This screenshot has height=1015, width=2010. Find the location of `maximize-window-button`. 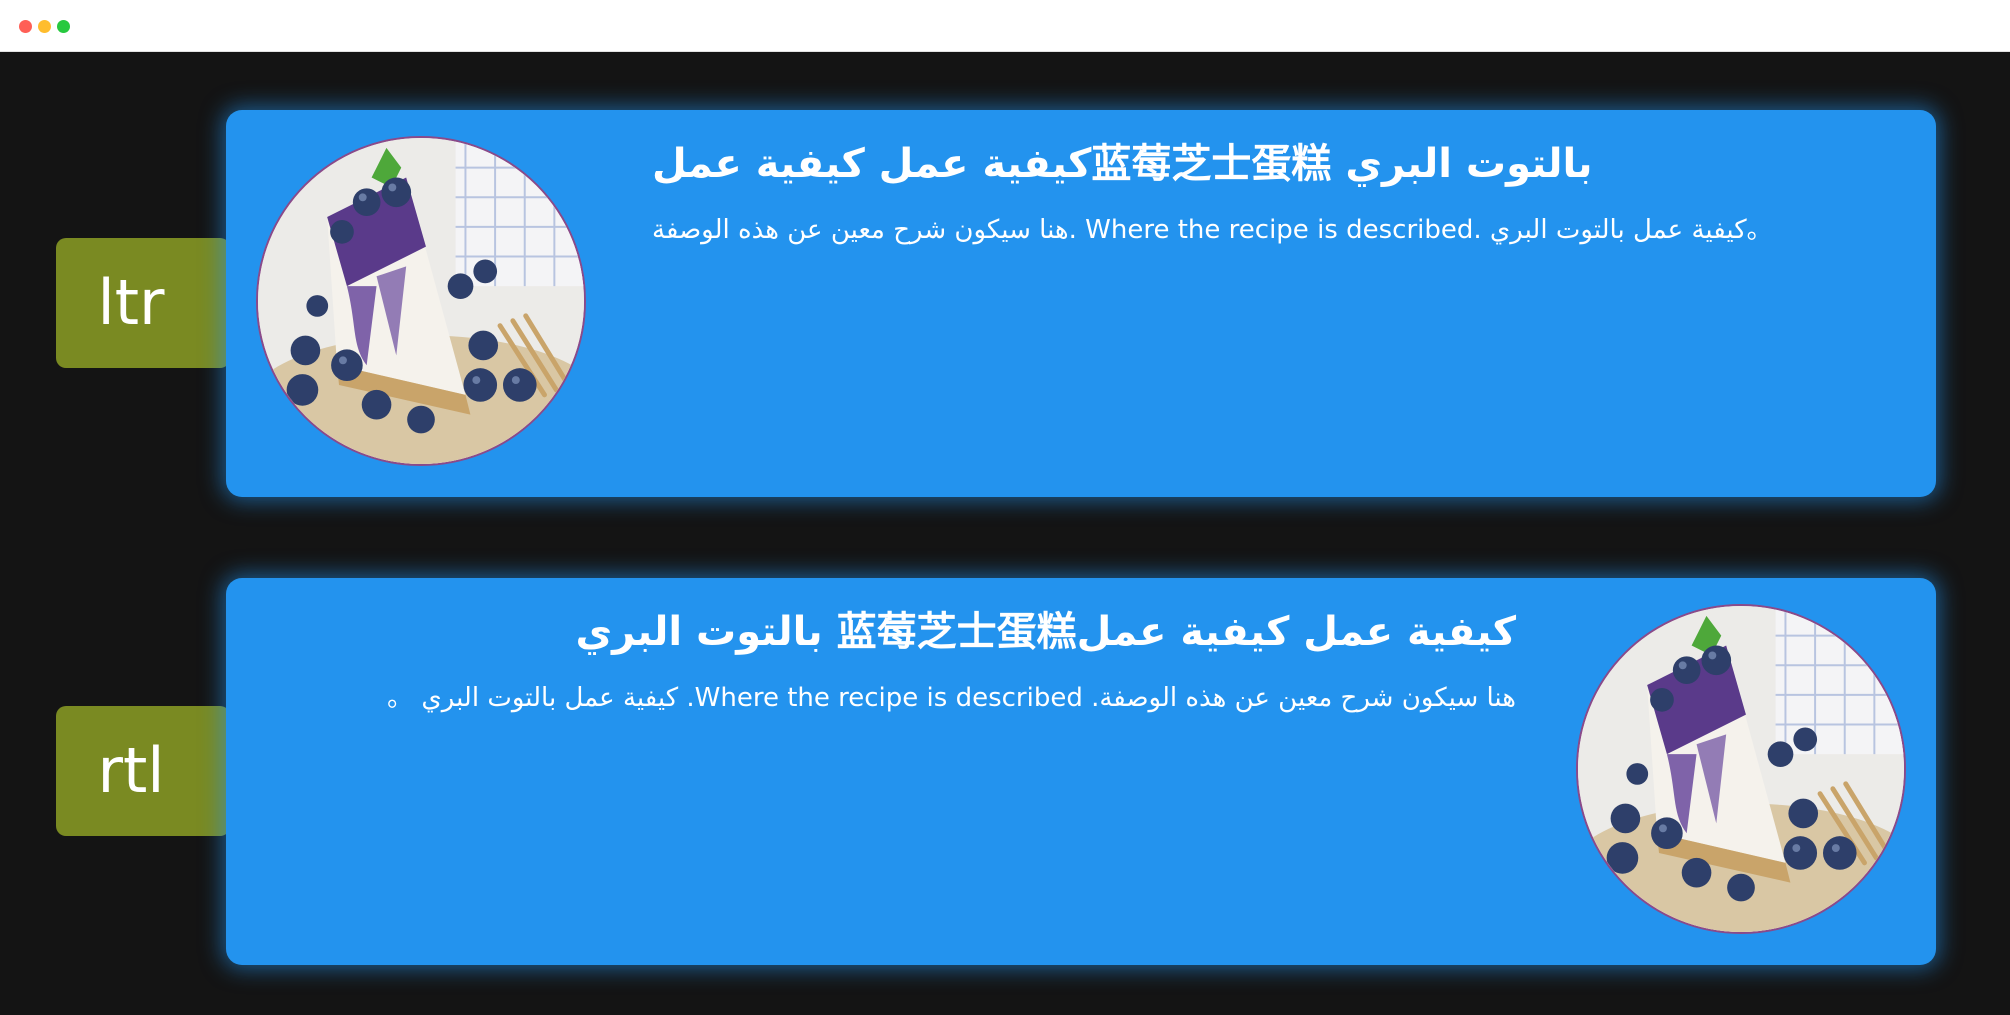

maximize-window-button is located at coordinates (63, 26).